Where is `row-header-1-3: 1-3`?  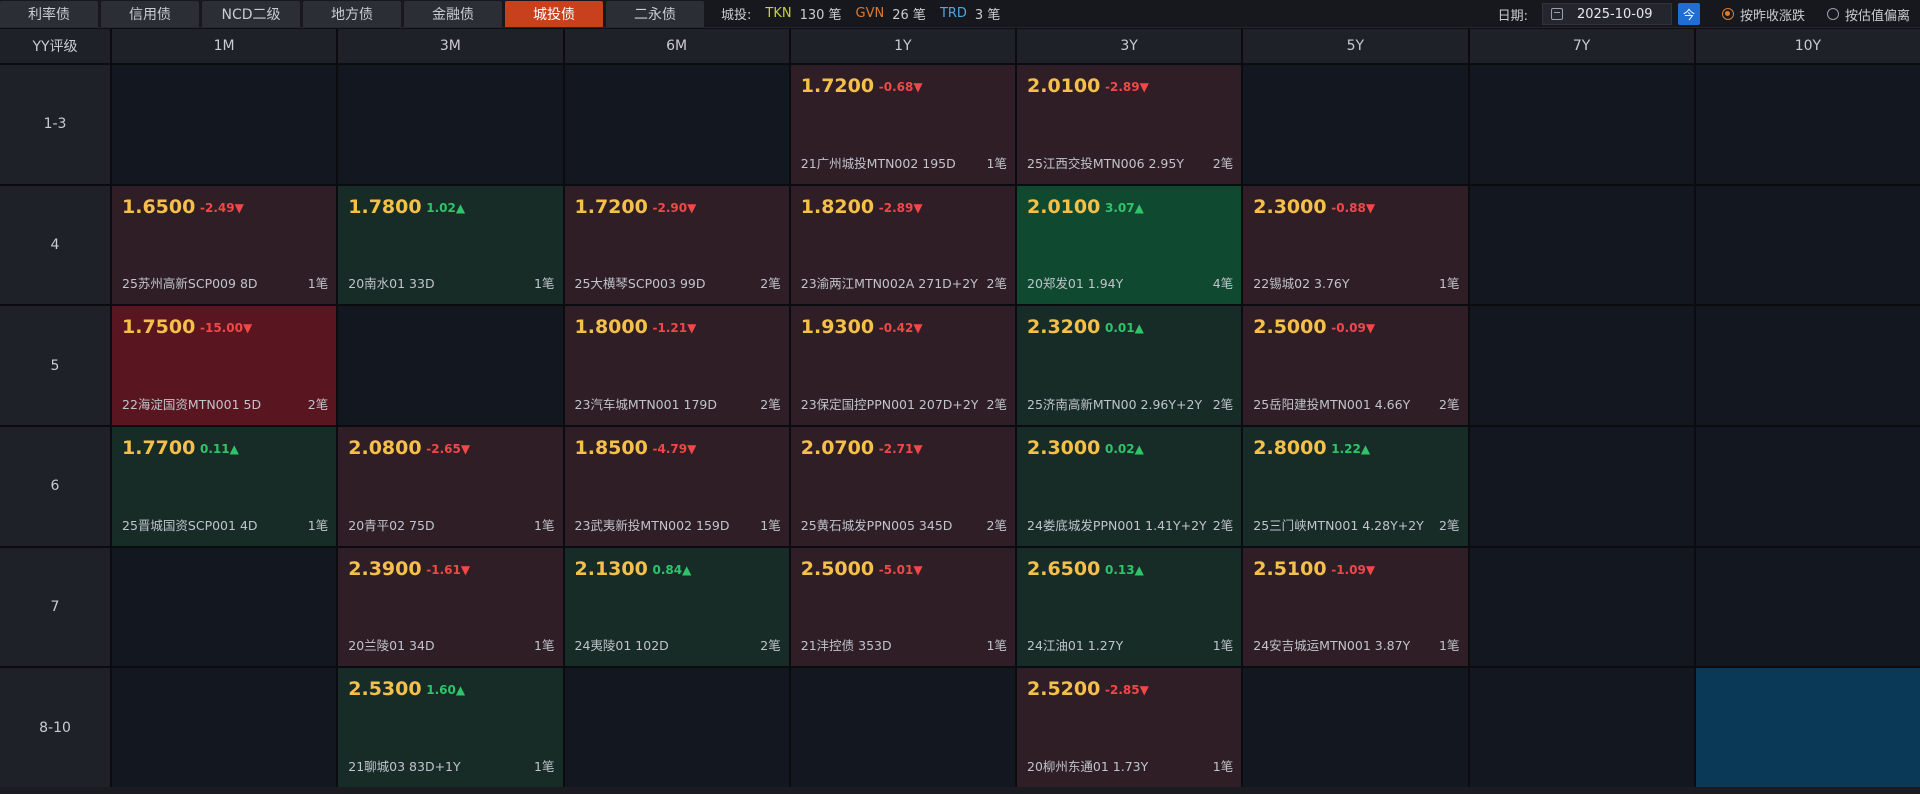
row-header-1-3: 1-3 is located at coordinates (55, 124).